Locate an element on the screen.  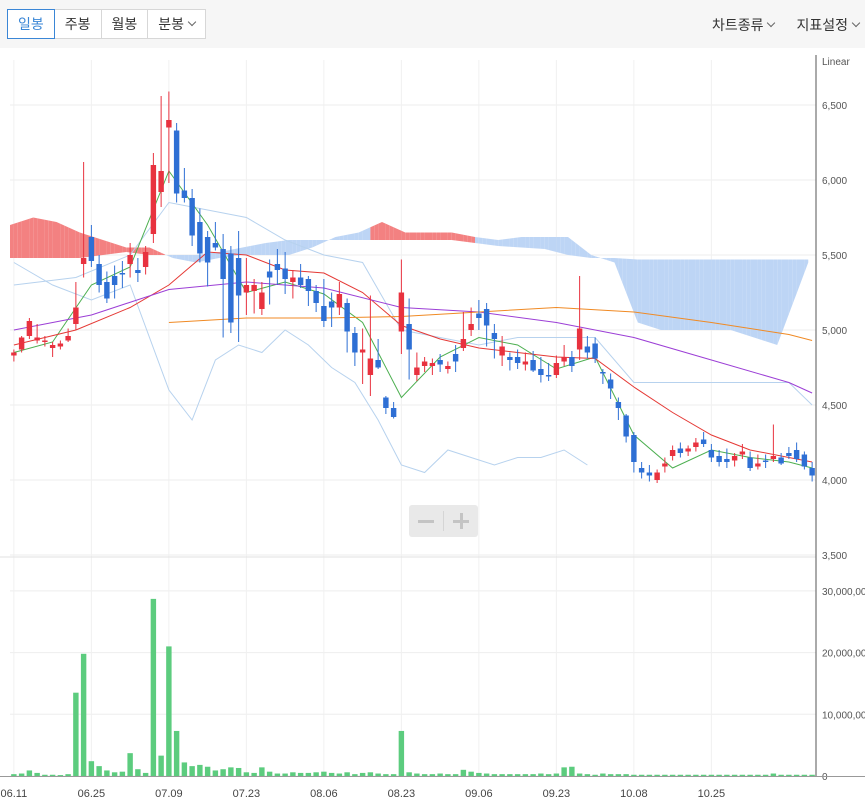
chart-type-menu: 차트종류 is located at coordinates (744, 25).